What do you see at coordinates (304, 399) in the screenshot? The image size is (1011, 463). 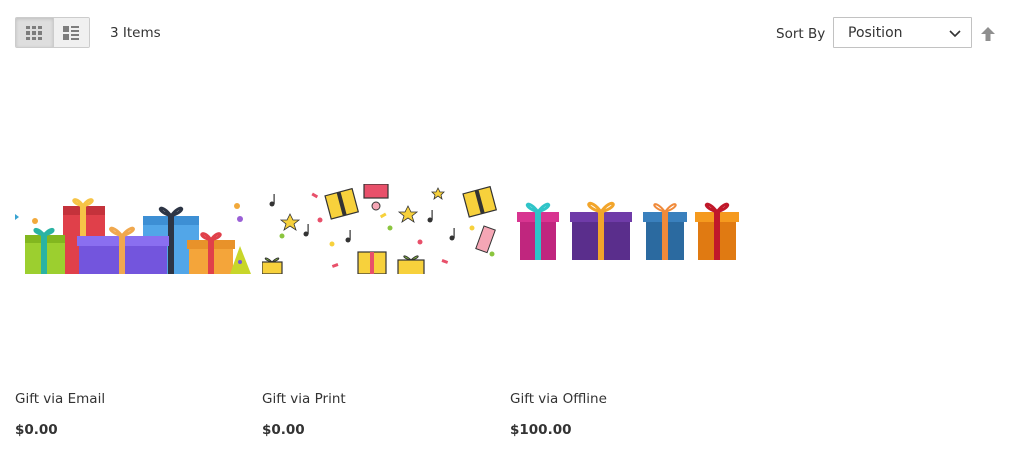 I see `product-name-link: Gift via Print` at bounding box center [304, 399].